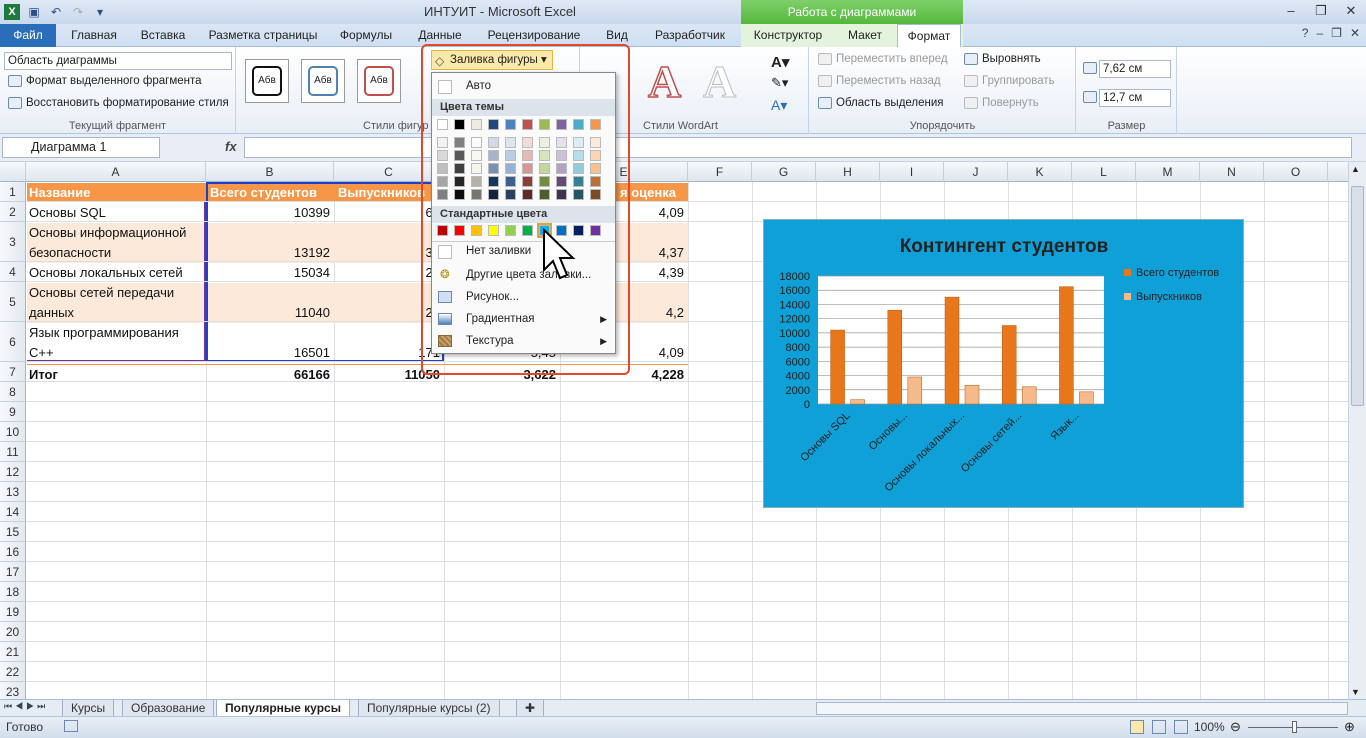 Image resolution: width=1366 pixels, height=738 pixels. I want to click on menu-texture: Текстура ▶, so click(523, 341).